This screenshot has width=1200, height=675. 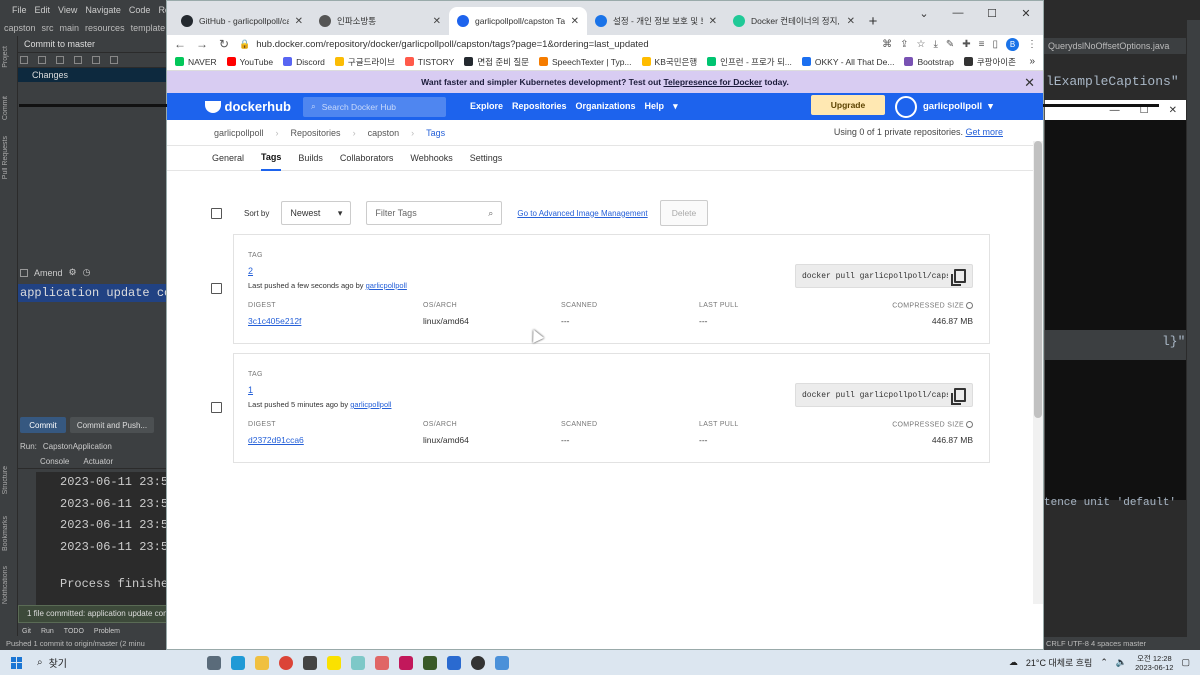 I want to click on intellij-icon, so click(x=406, y=662).